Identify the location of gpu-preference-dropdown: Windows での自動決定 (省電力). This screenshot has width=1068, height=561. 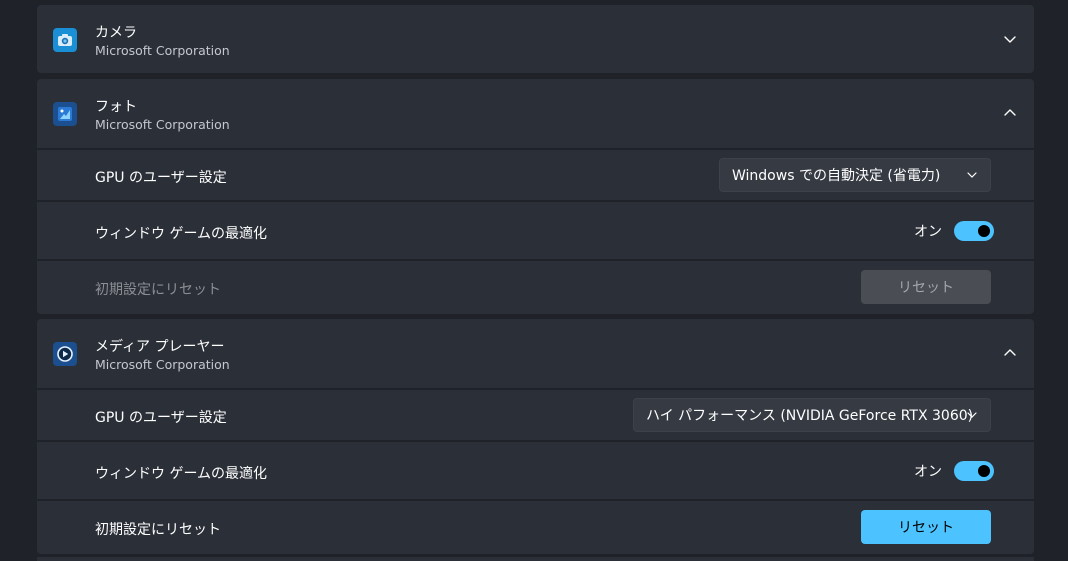
(855, 175).